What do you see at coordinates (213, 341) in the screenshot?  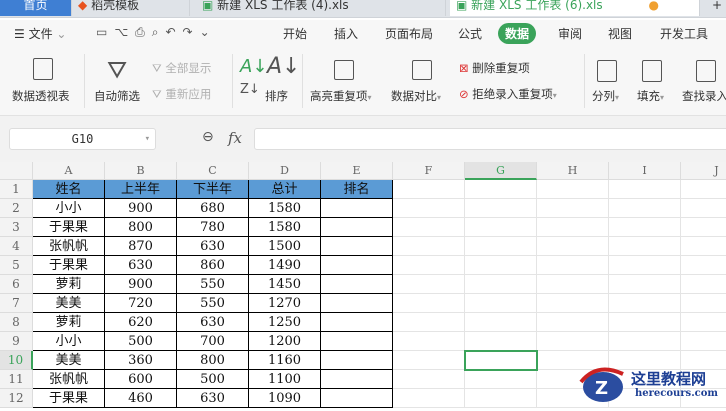 I see `cell: 700` at bounding box center [213, 341].